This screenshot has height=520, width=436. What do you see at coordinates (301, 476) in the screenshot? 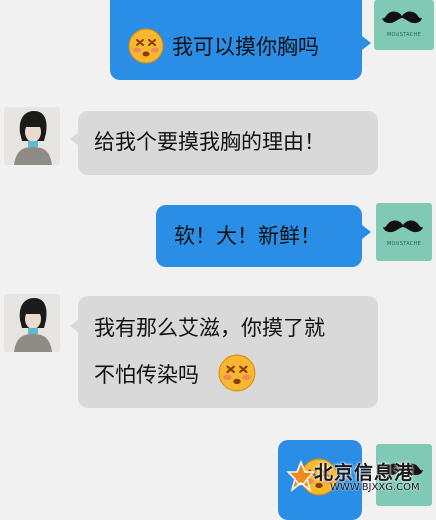
I see `watermark-logo-icon` at bounding box center [301, 476].